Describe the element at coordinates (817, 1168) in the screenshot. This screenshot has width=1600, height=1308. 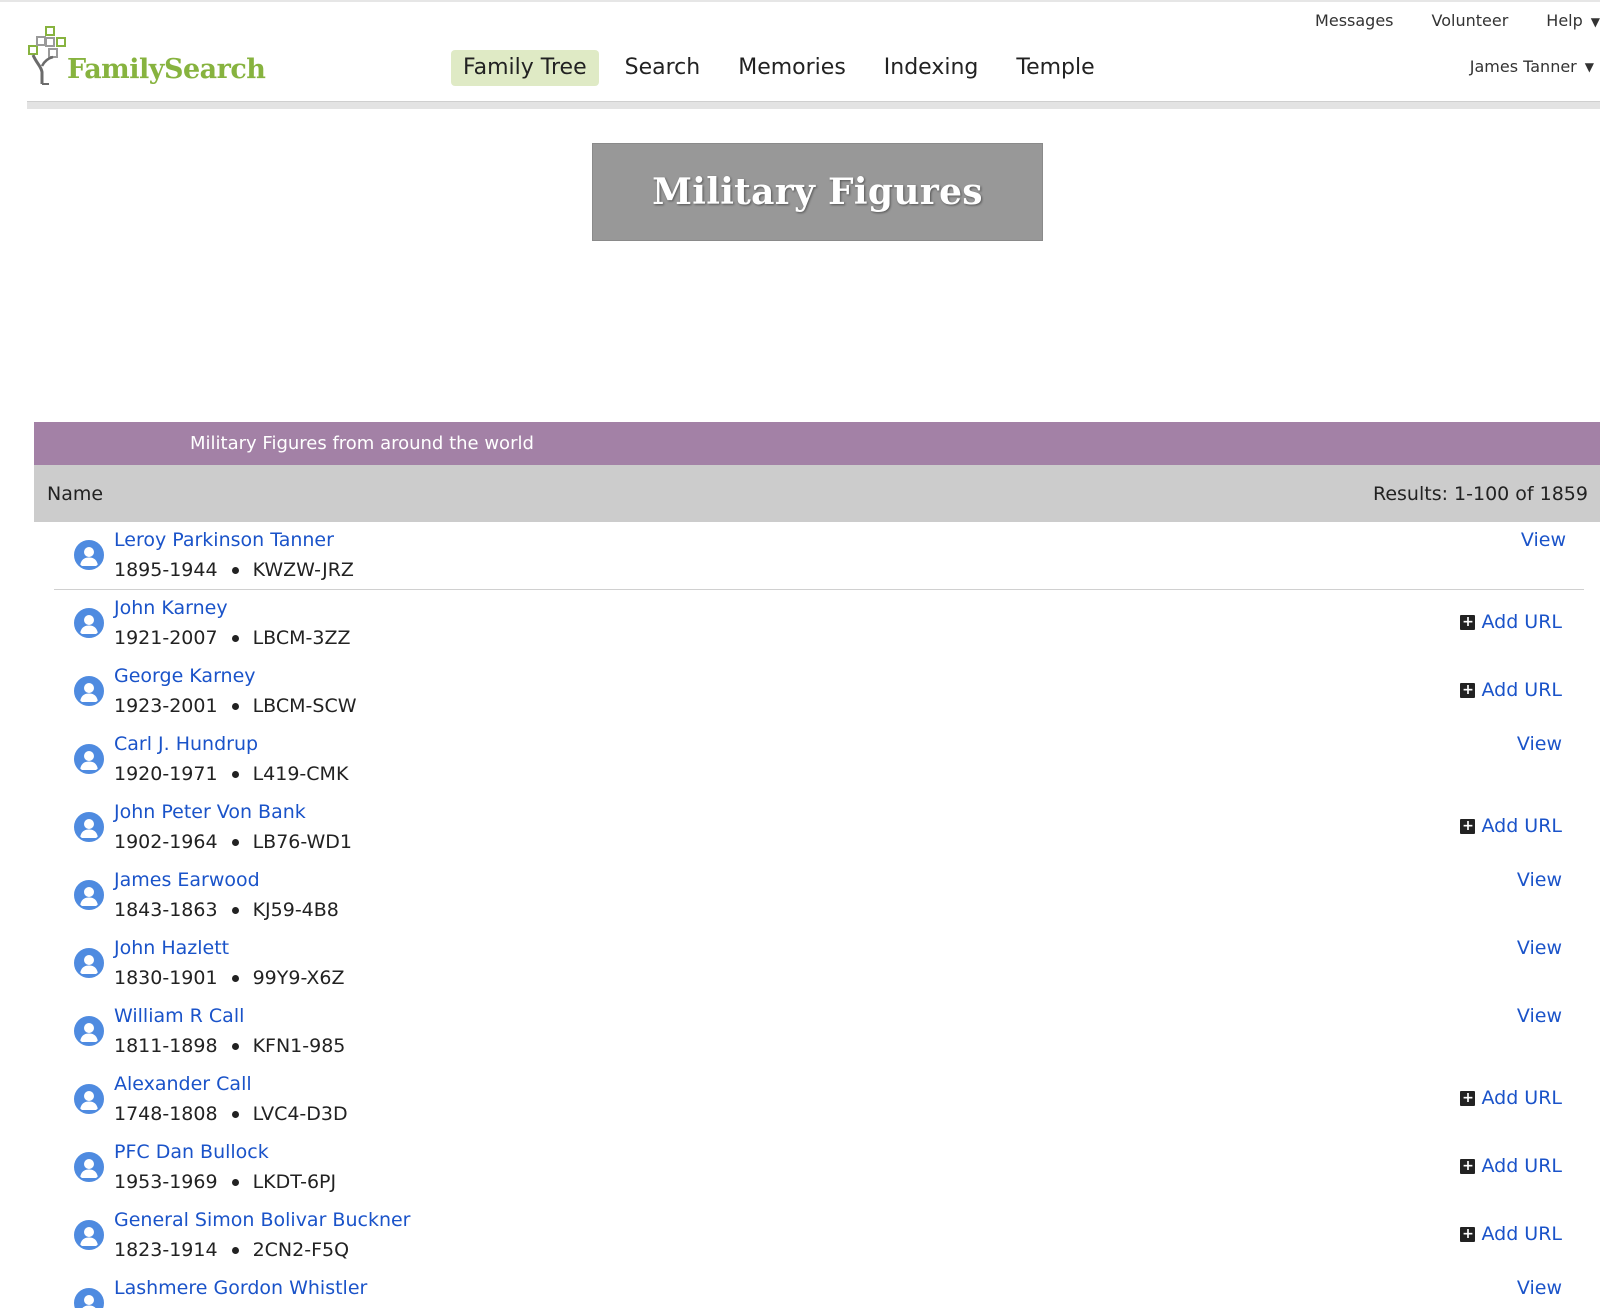
I see `list-item: PFC Dan Bullock 1953-1969 LKDT-6PJ + Add URL` at that location.